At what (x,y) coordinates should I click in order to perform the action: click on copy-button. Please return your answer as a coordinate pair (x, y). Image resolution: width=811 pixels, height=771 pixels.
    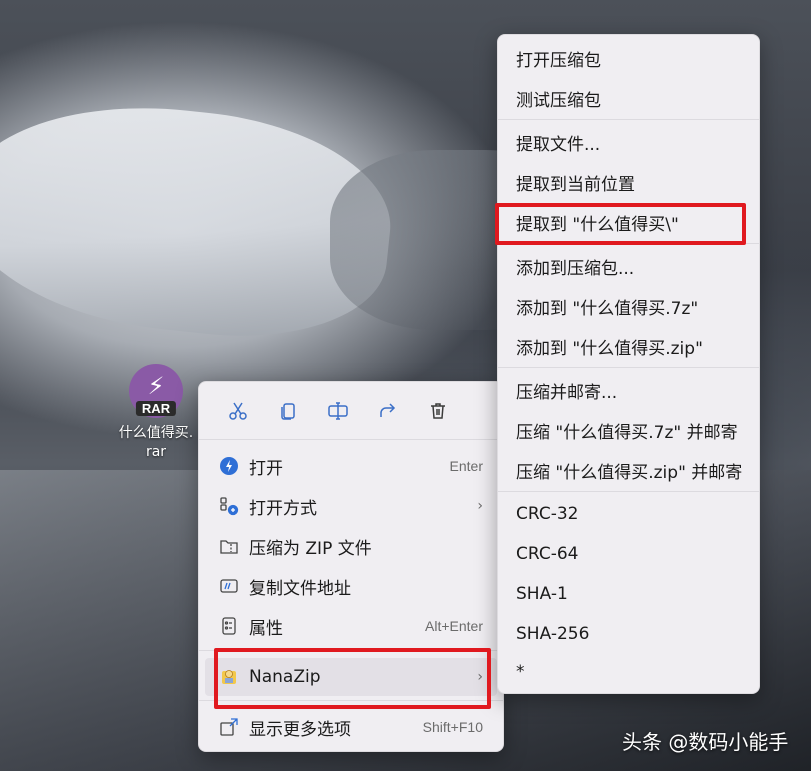
    Looking at the image, I should click on (288, 411).